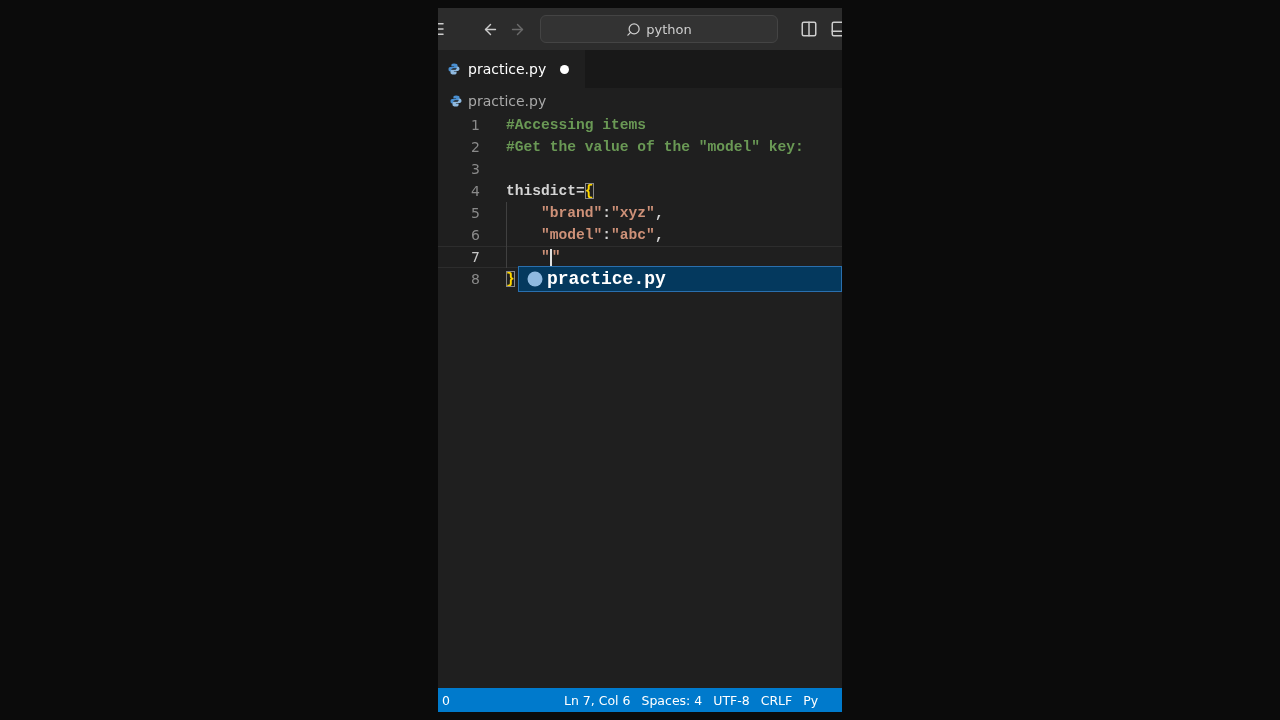 The height and width of the screenshot is (720, 1280). What do you see at coordinates (510, 279) in the screenshot?
I see `code-line: }` at bounding box center [510, 279].